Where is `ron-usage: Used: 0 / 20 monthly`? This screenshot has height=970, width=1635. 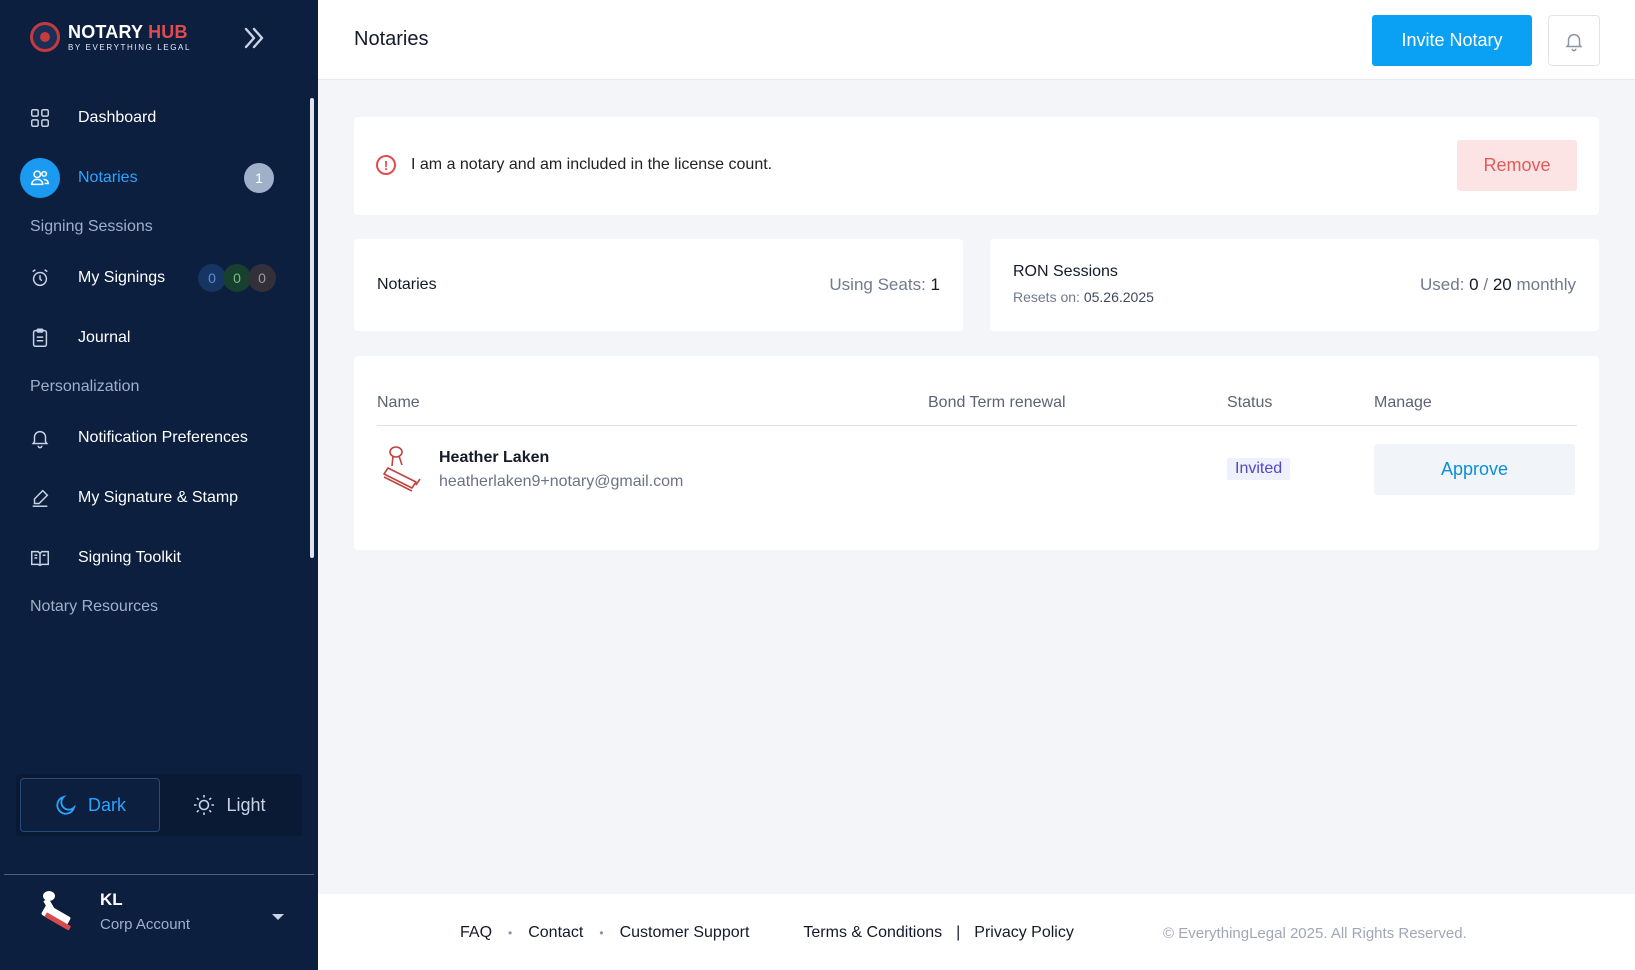 ron-usage: Used: 0 / 20 monthly is located at coordinates (1497, 284).